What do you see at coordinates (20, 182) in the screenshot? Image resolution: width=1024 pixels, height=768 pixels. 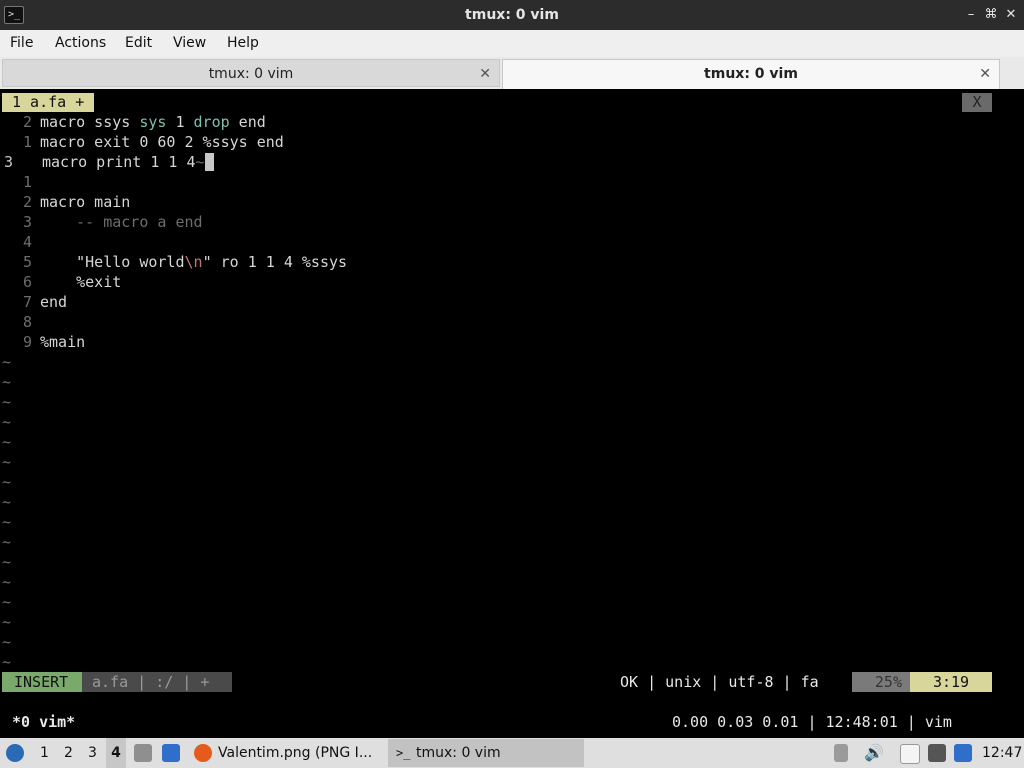 I see `code-line: 1` at bounding box center [20, 182].